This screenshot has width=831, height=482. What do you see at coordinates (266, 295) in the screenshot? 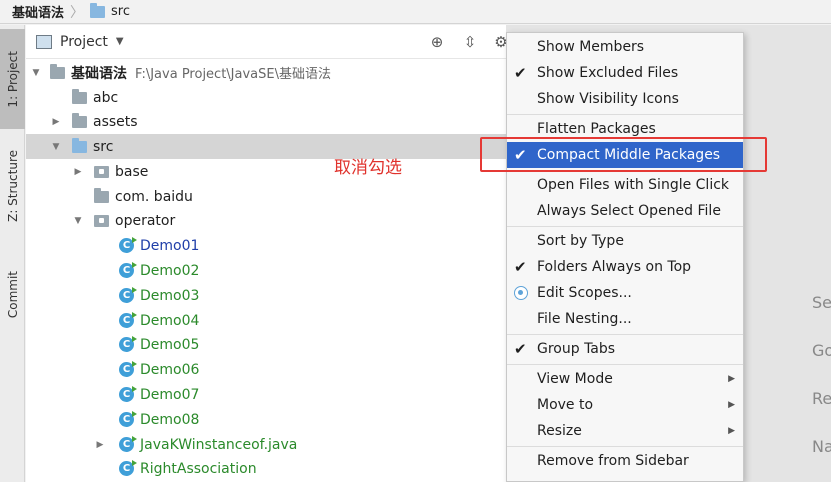
I see `tree-row: C Demo03` at bounding box center [266, 295].